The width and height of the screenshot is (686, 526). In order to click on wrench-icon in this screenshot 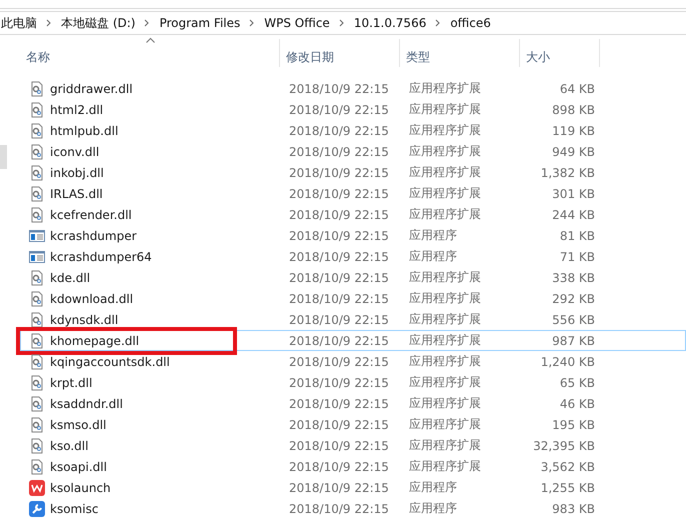, I will do `click(37, 508)`.